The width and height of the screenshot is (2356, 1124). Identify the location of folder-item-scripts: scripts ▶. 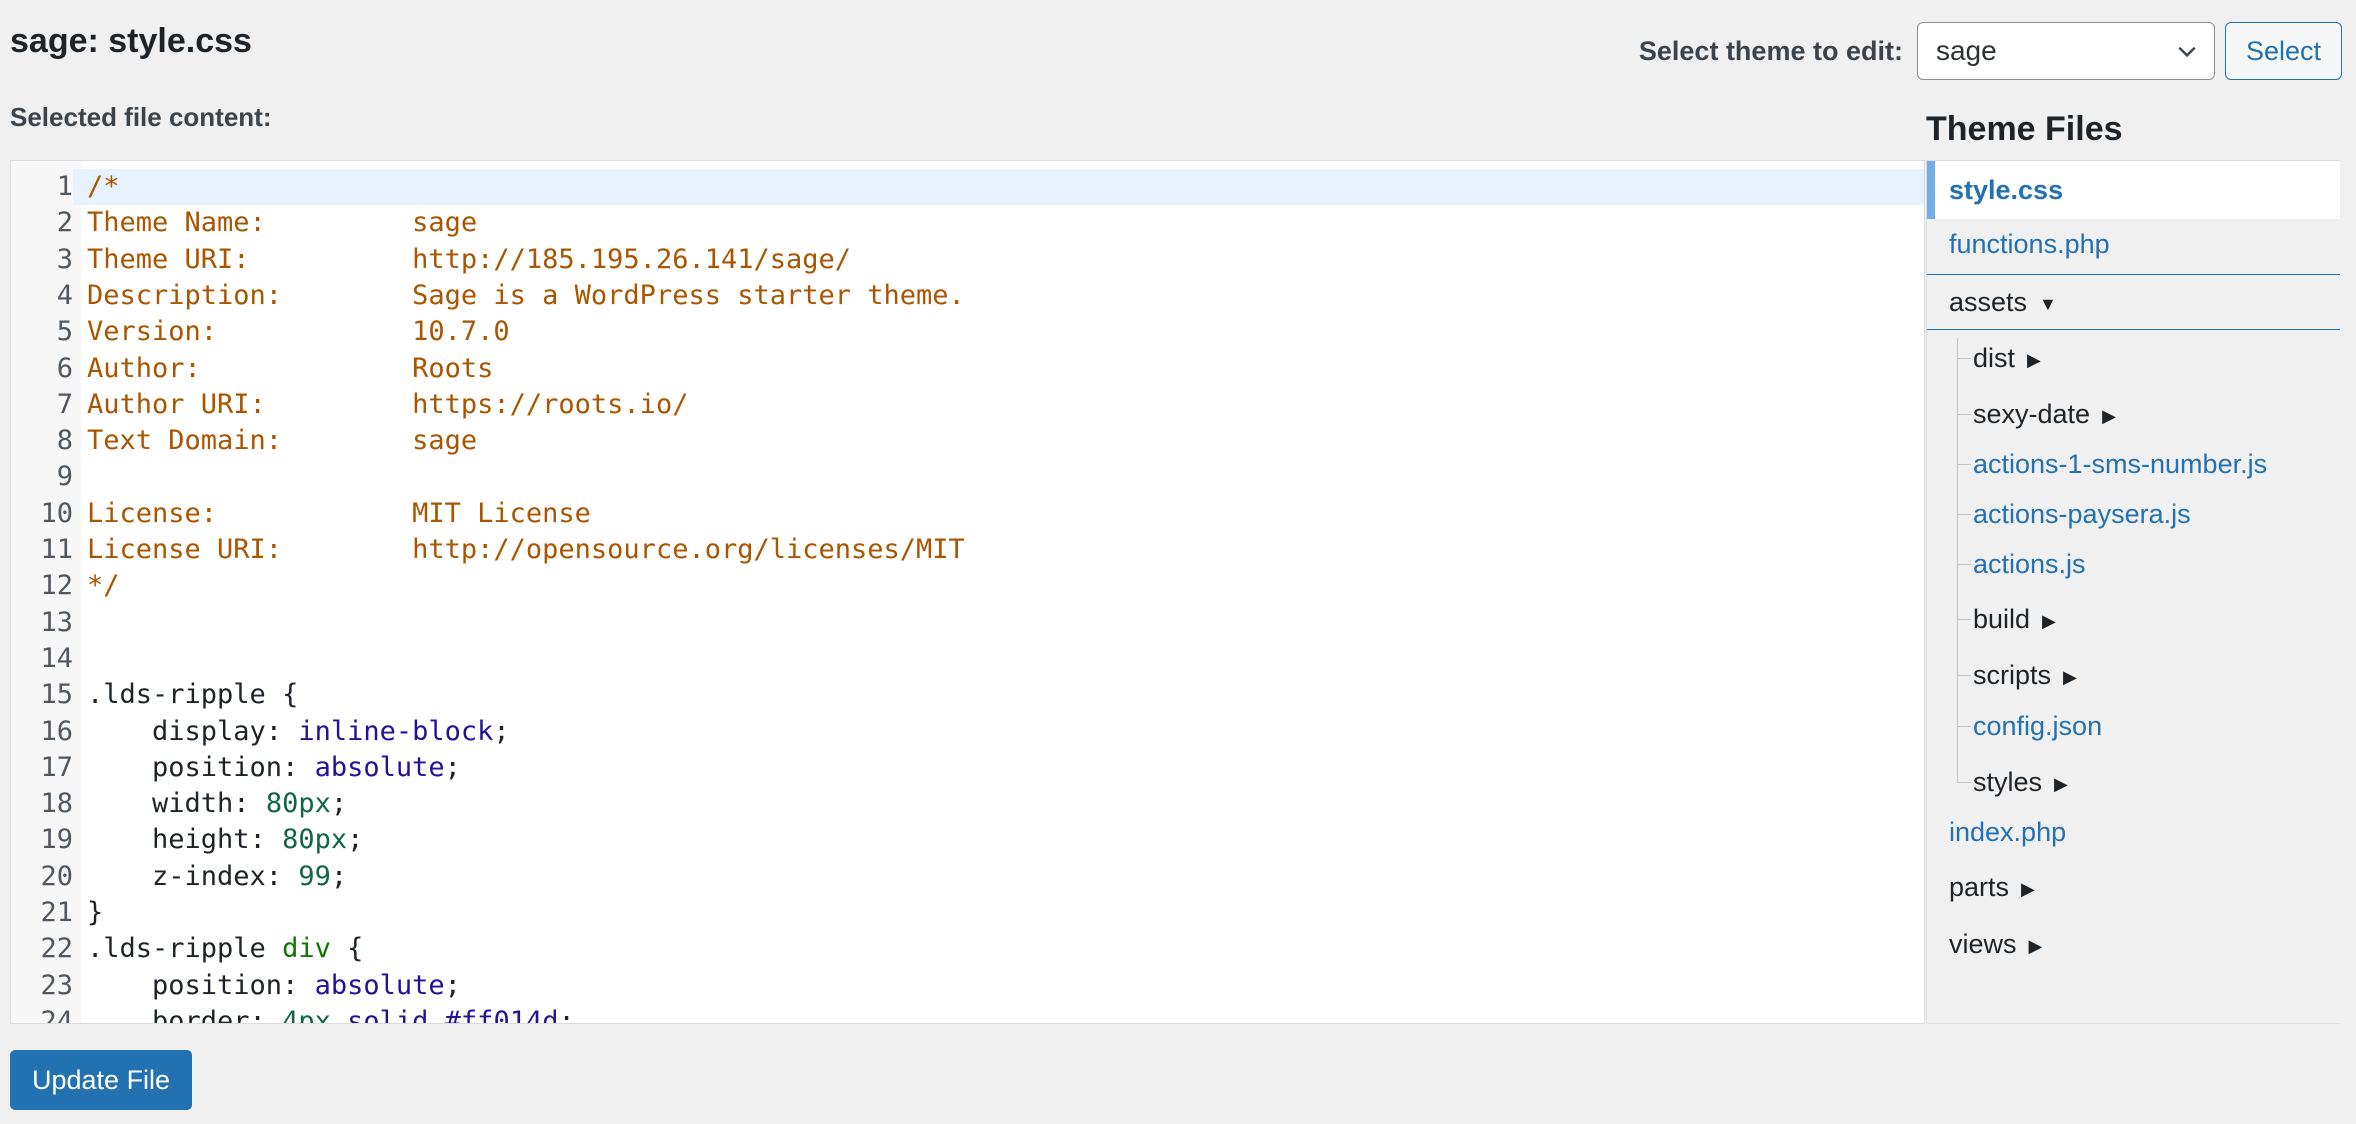
(2133, 675).